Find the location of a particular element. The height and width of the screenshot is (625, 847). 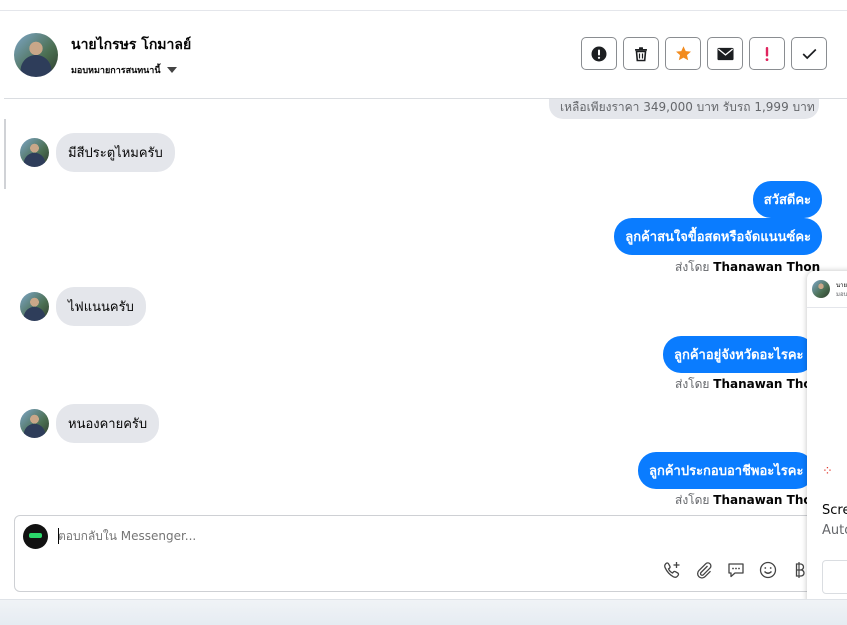

taskbar-strip is located at coordinates (423, 612).